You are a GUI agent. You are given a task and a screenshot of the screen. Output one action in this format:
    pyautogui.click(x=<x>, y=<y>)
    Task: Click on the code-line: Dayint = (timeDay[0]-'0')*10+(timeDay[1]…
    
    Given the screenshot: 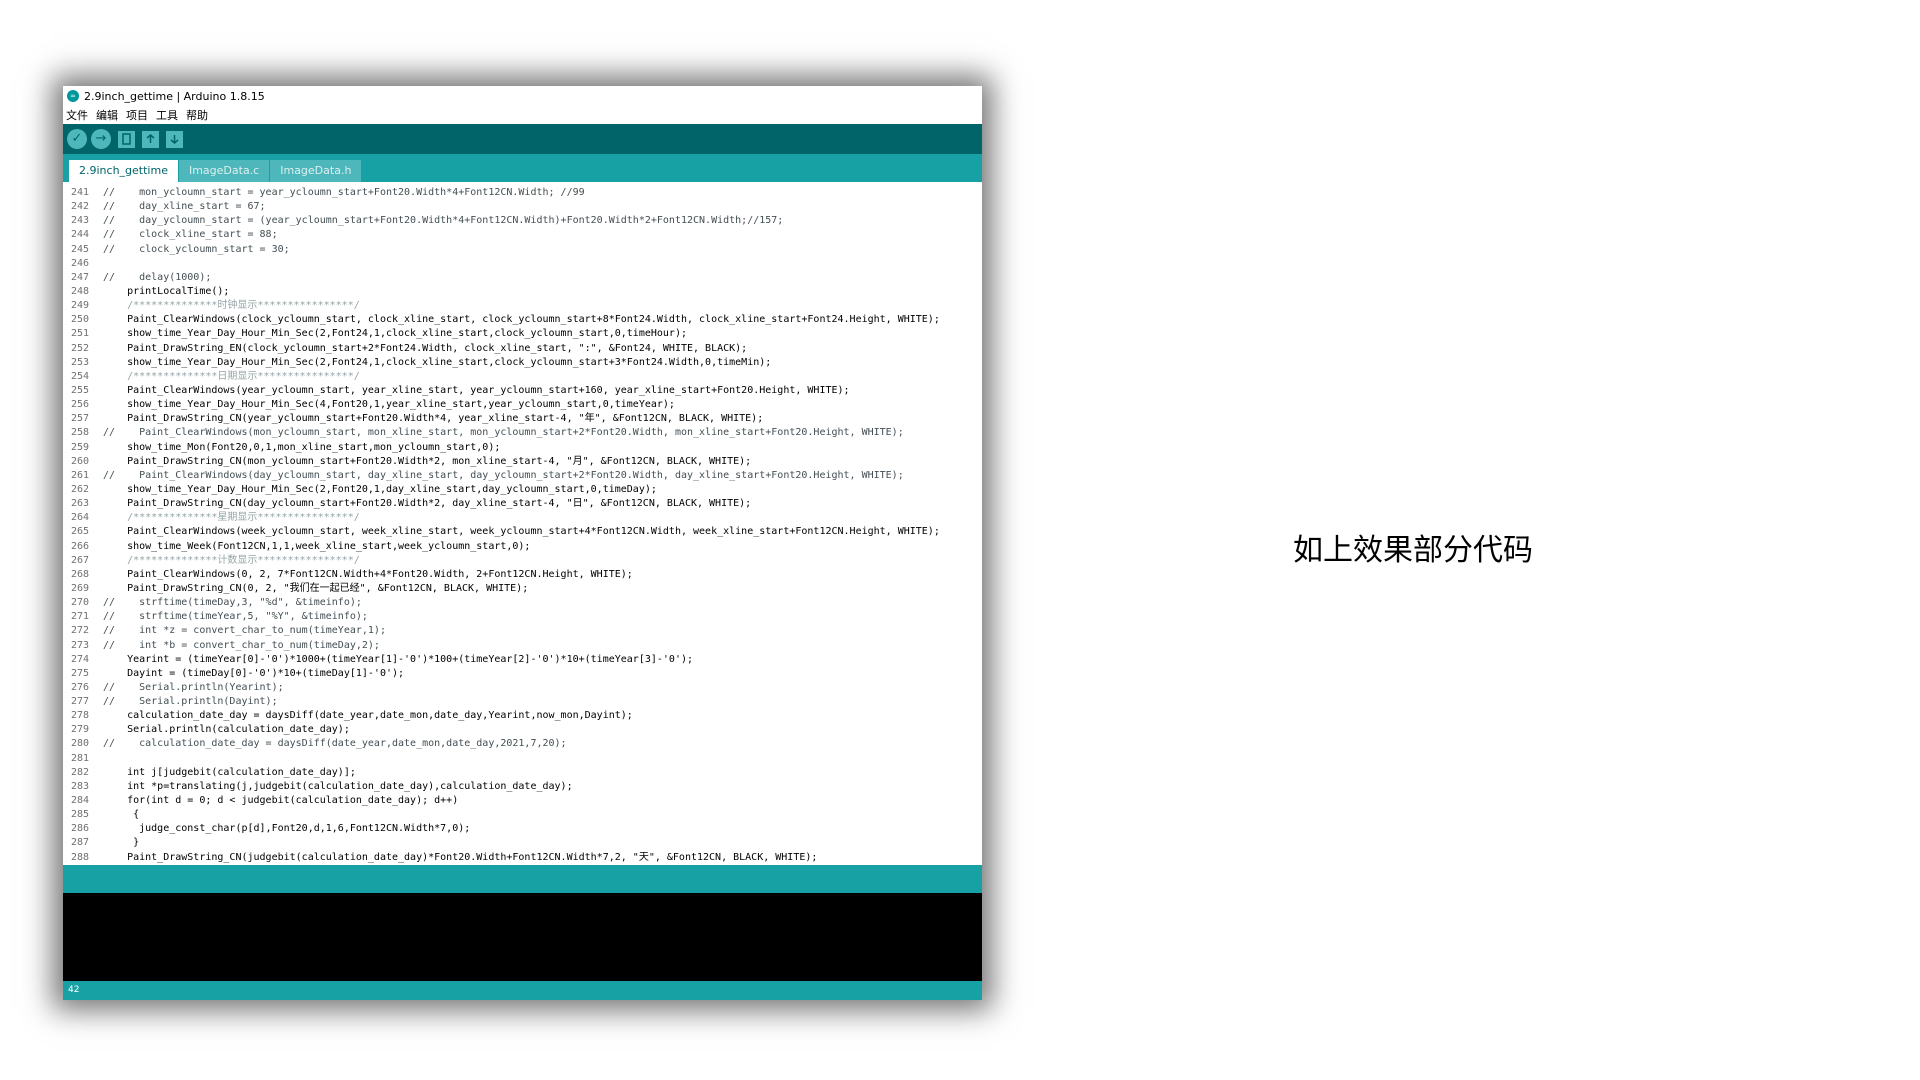 What is the action you would take?
    pyautogui.click(x=542, y=674)
    